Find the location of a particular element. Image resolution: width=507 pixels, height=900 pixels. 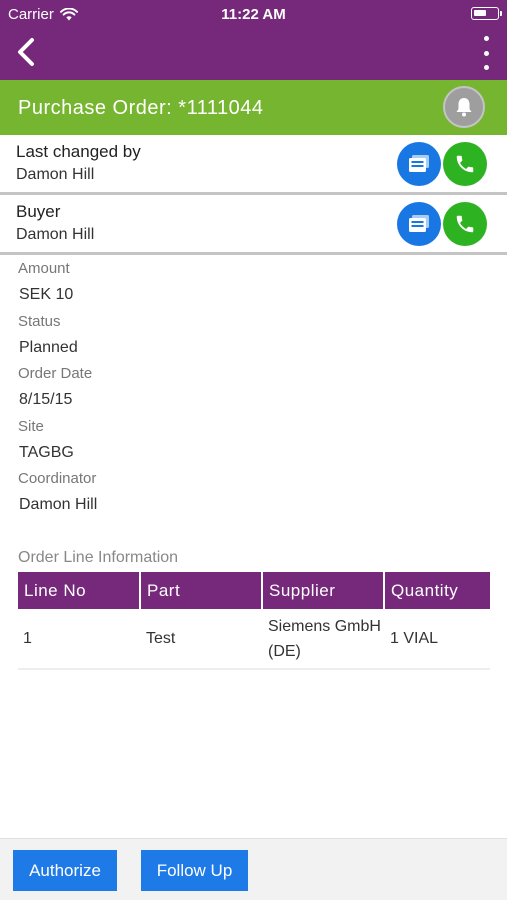

site-label: Site is located at coordinates (31, 426).